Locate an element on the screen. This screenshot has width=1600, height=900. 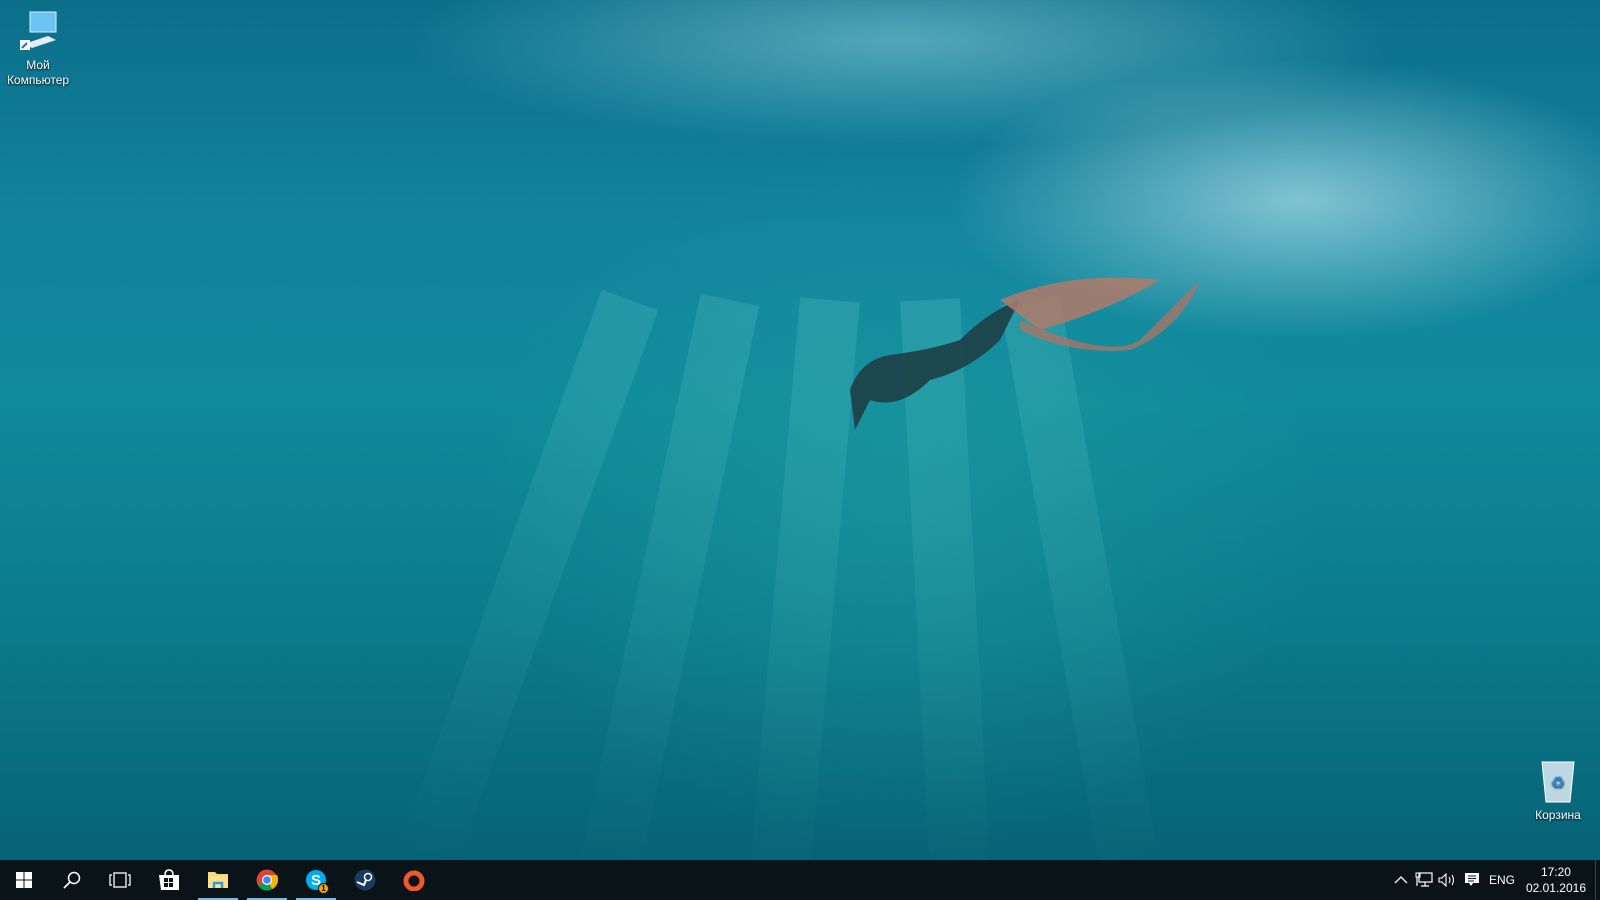
task-view-button is located at coordinates (120, 880).